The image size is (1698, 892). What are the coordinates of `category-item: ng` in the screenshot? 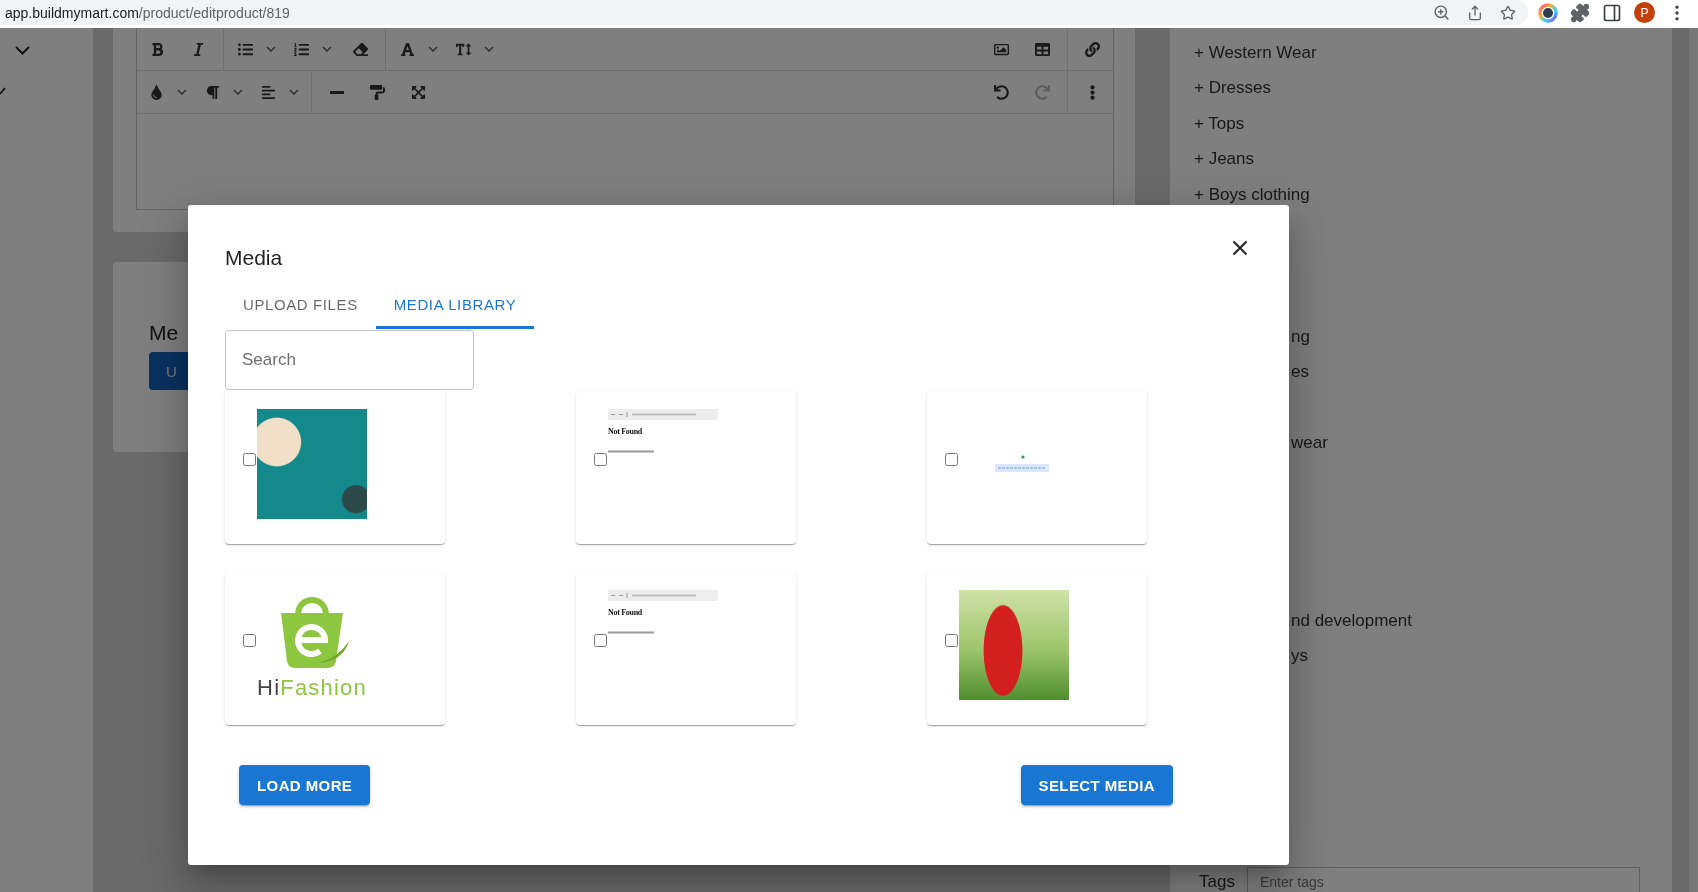 It's located at (1300, 336).